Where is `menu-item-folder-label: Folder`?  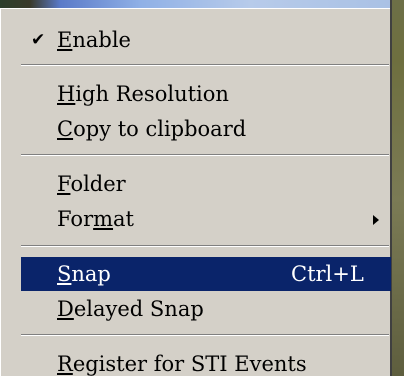 menu-item-folder-label: Folder is located at coordinates (91, 184).